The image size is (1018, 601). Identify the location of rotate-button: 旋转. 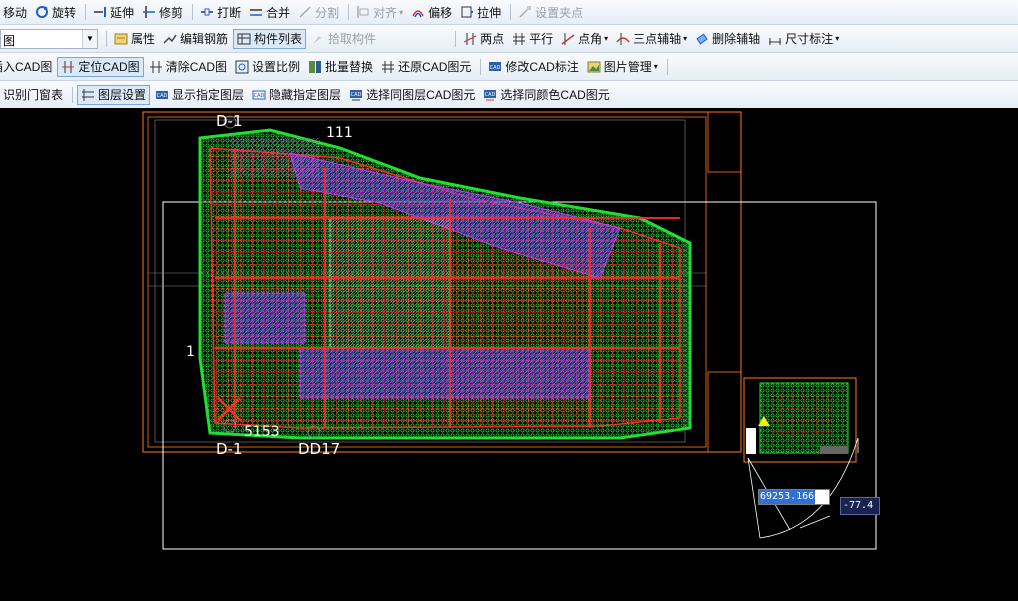
(55, 12).